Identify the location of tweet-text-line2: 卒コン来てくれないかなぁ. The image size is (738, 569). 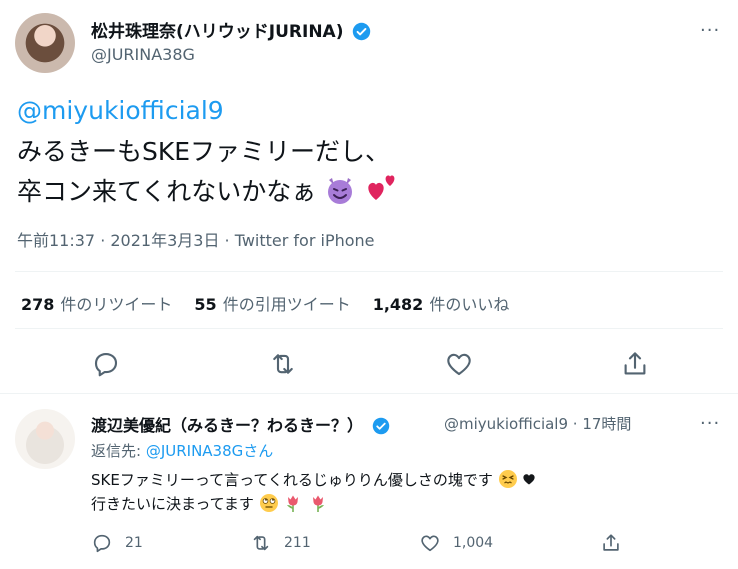
(208, 190).